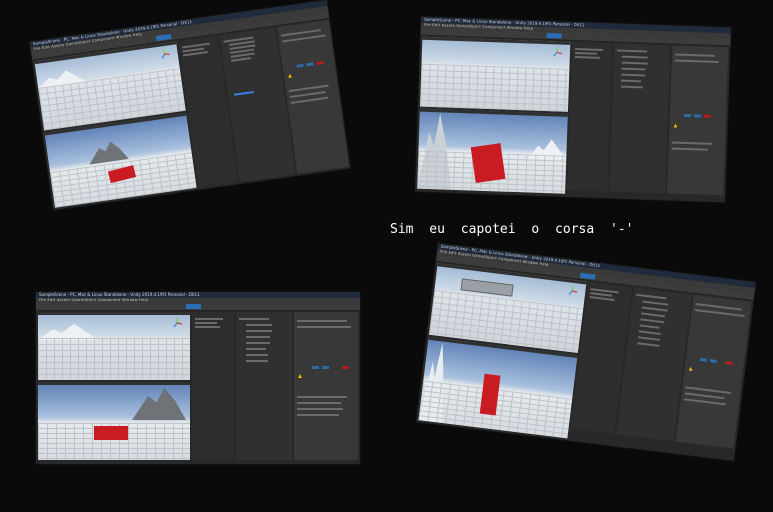  What do you see at coordinates (114, 313) in the screenshot?
I see `scene-tab-bar` at bounding box center [114, 313].